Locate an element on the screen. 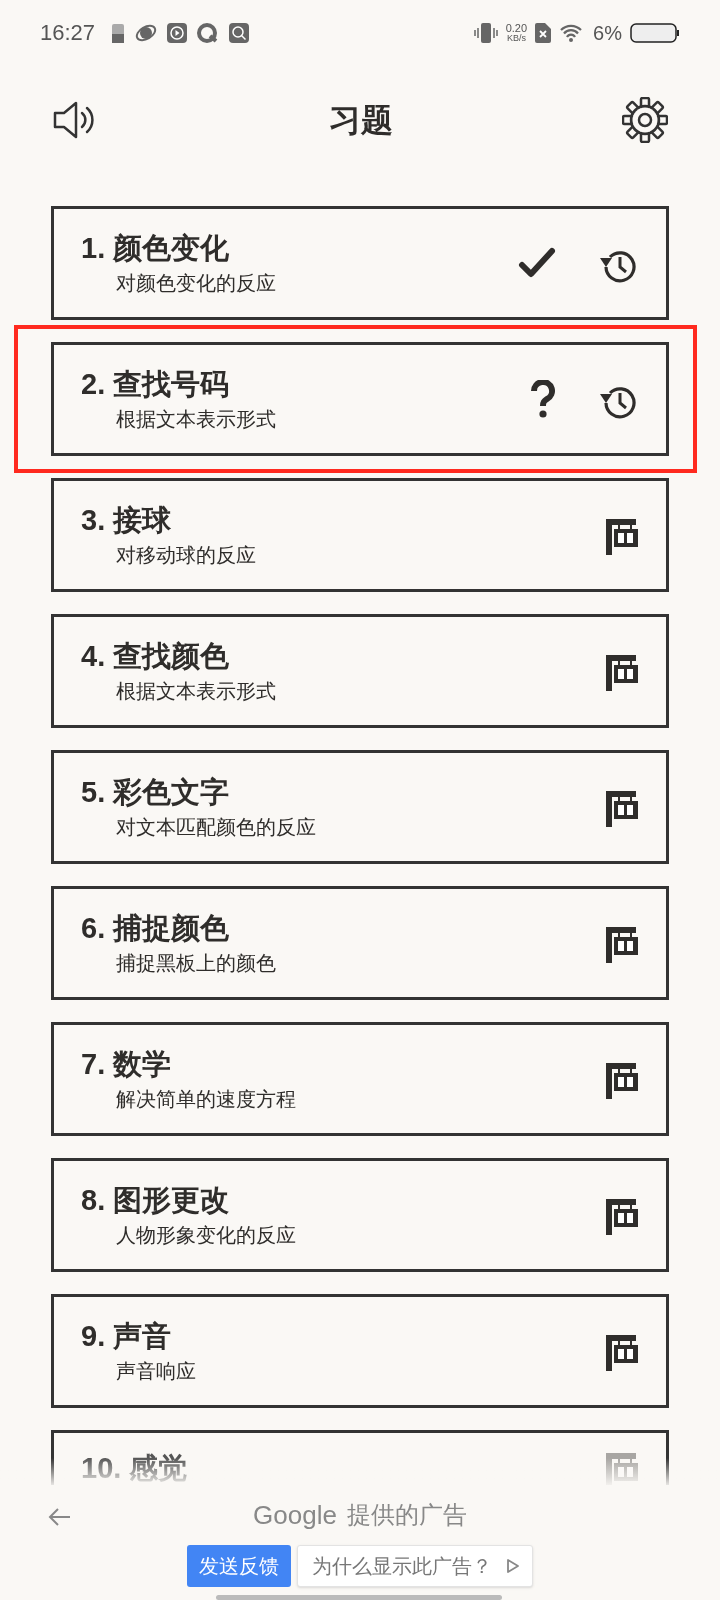 This screenshot has width=720, height=1600. battery-percent: 6% is located at coordinates (607, 33).